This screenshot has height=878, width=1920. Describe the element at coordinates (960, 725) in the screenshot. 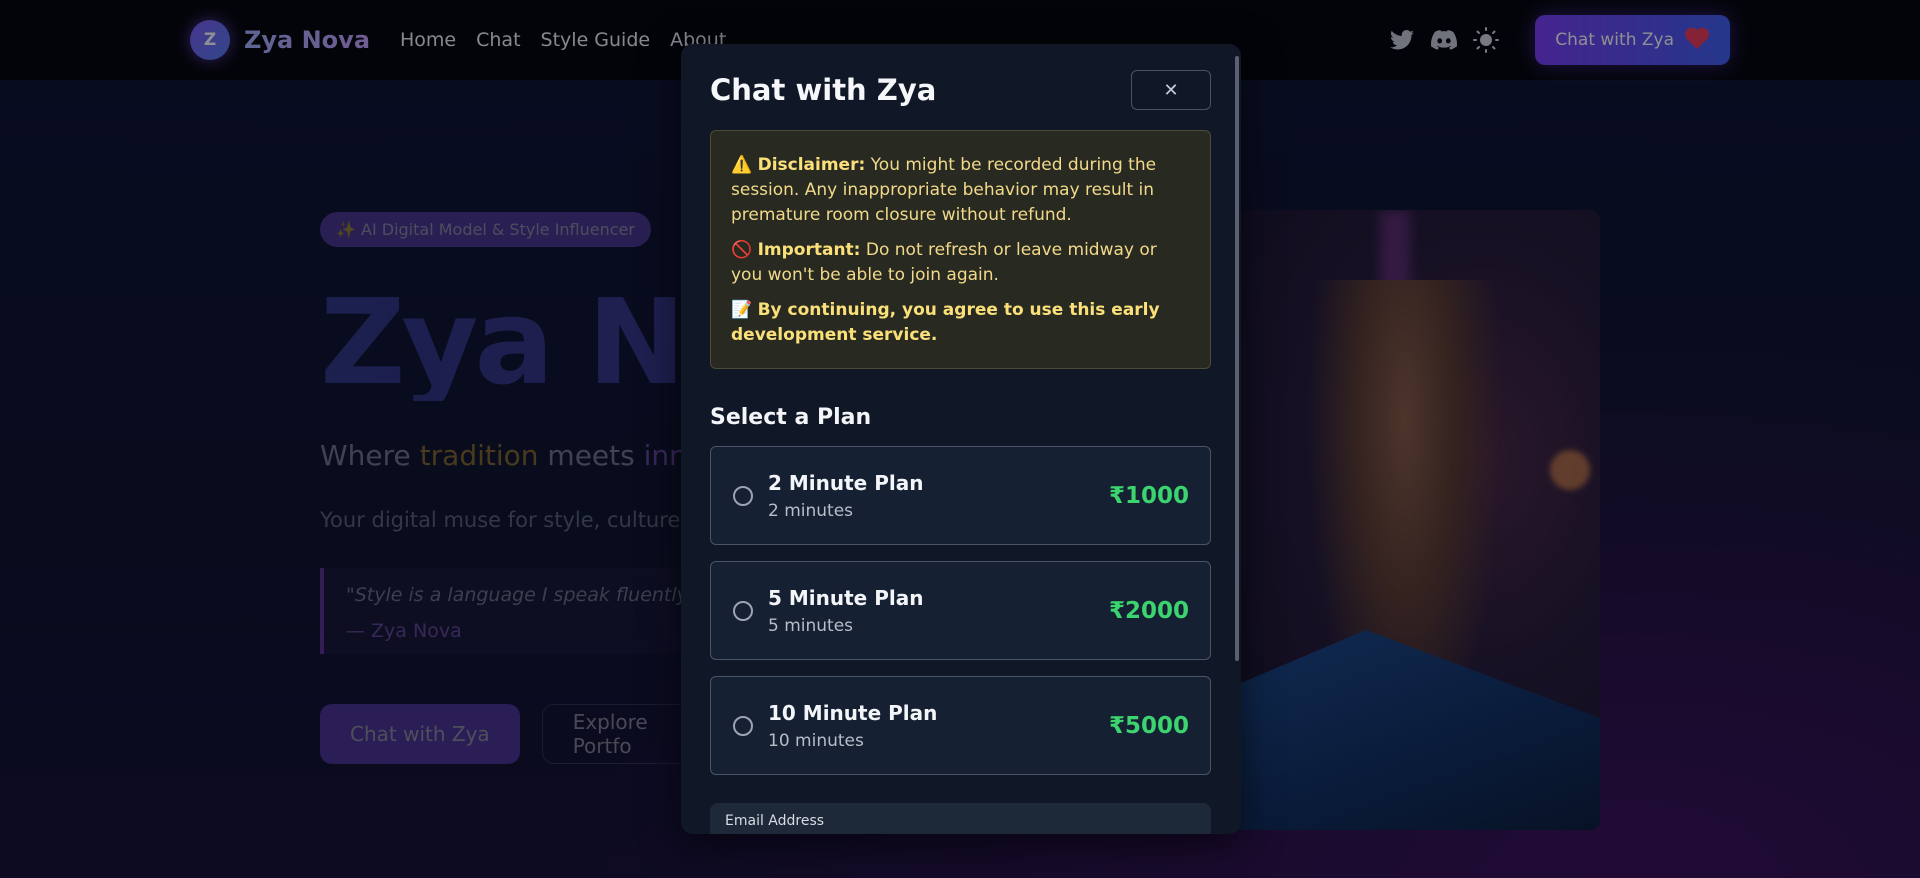

I see `plan-option-10-minute: 10 Minute Plan 10 minutes ₹5000` at that location.